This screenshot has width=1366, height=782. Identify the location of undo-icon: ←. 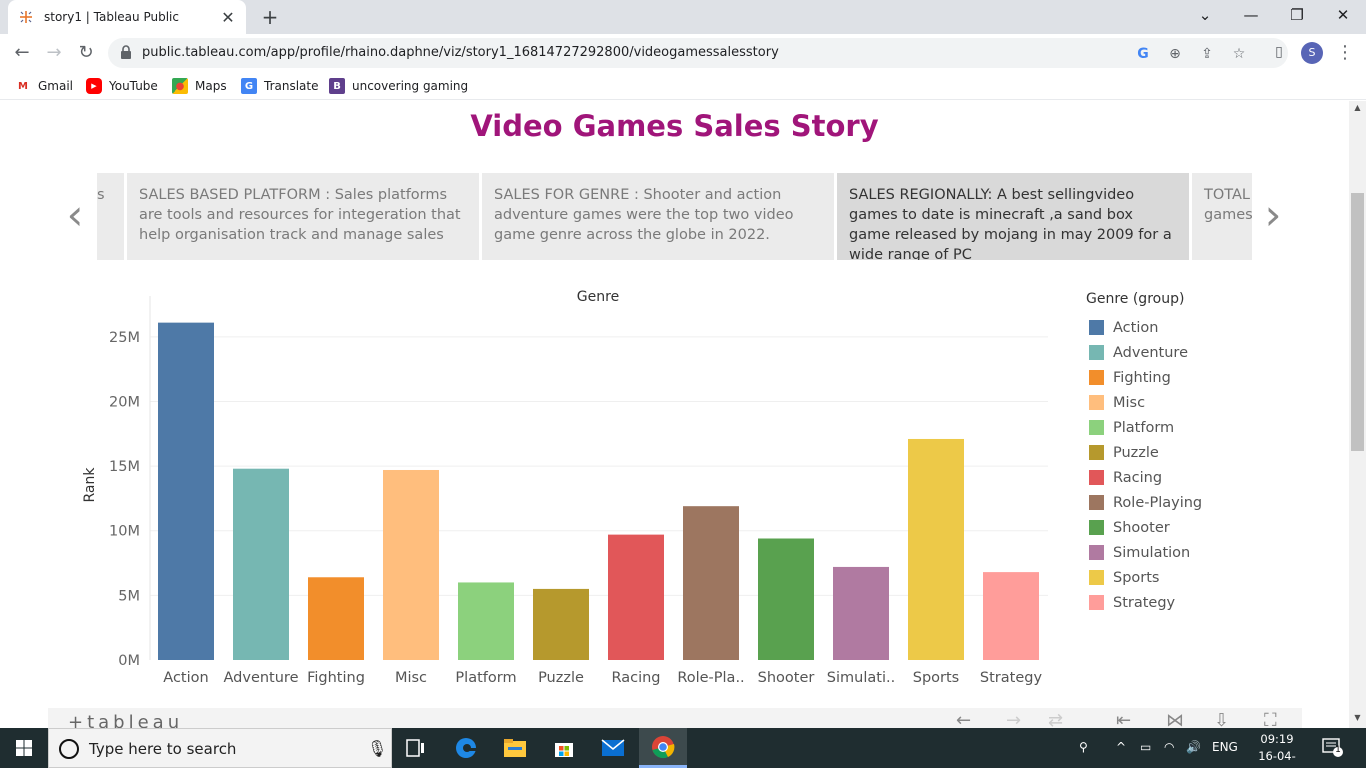
(963, 719).